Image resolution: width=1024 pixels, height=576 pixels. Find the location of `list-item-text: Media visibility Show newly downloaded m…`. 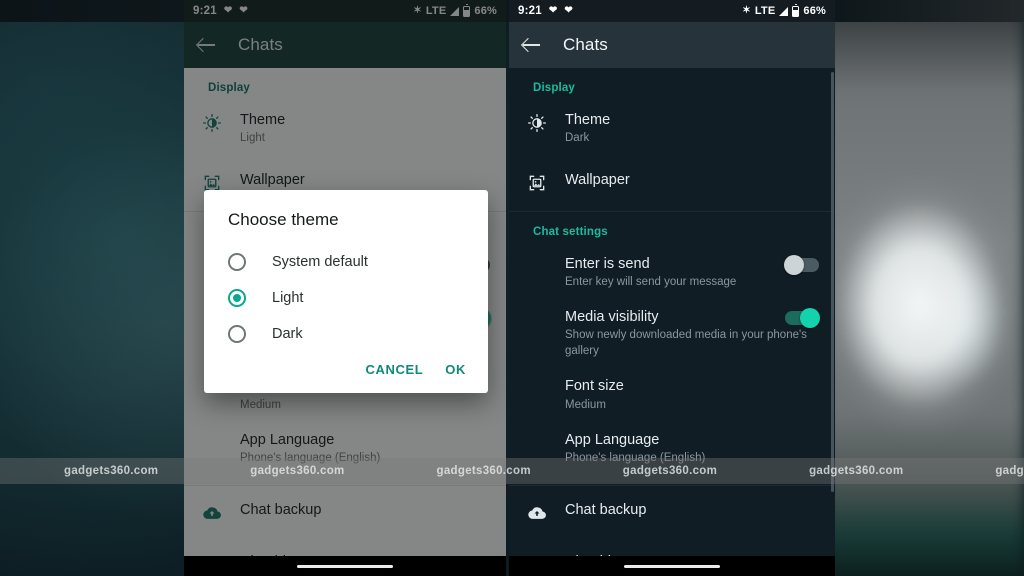

list-item-text: Media visibility Show newly downloaded m… is located at coordinates (693, 333).